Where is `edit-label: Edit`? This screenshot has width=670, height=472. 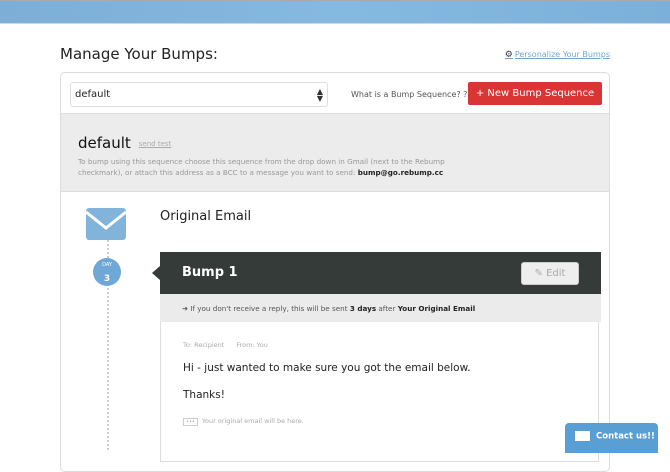 edit-label: Edit is located at coordinates (556, 273).